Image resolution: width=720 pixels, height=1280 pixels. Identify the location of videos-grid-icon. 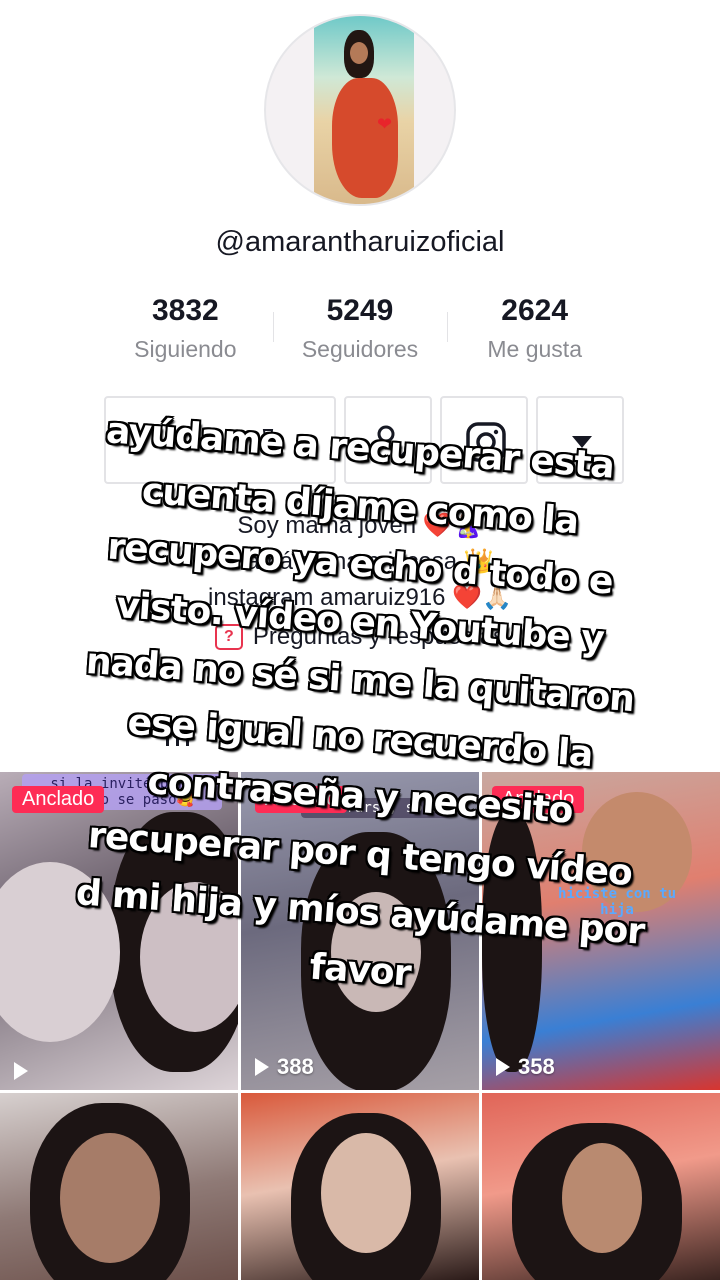
(181, 731).